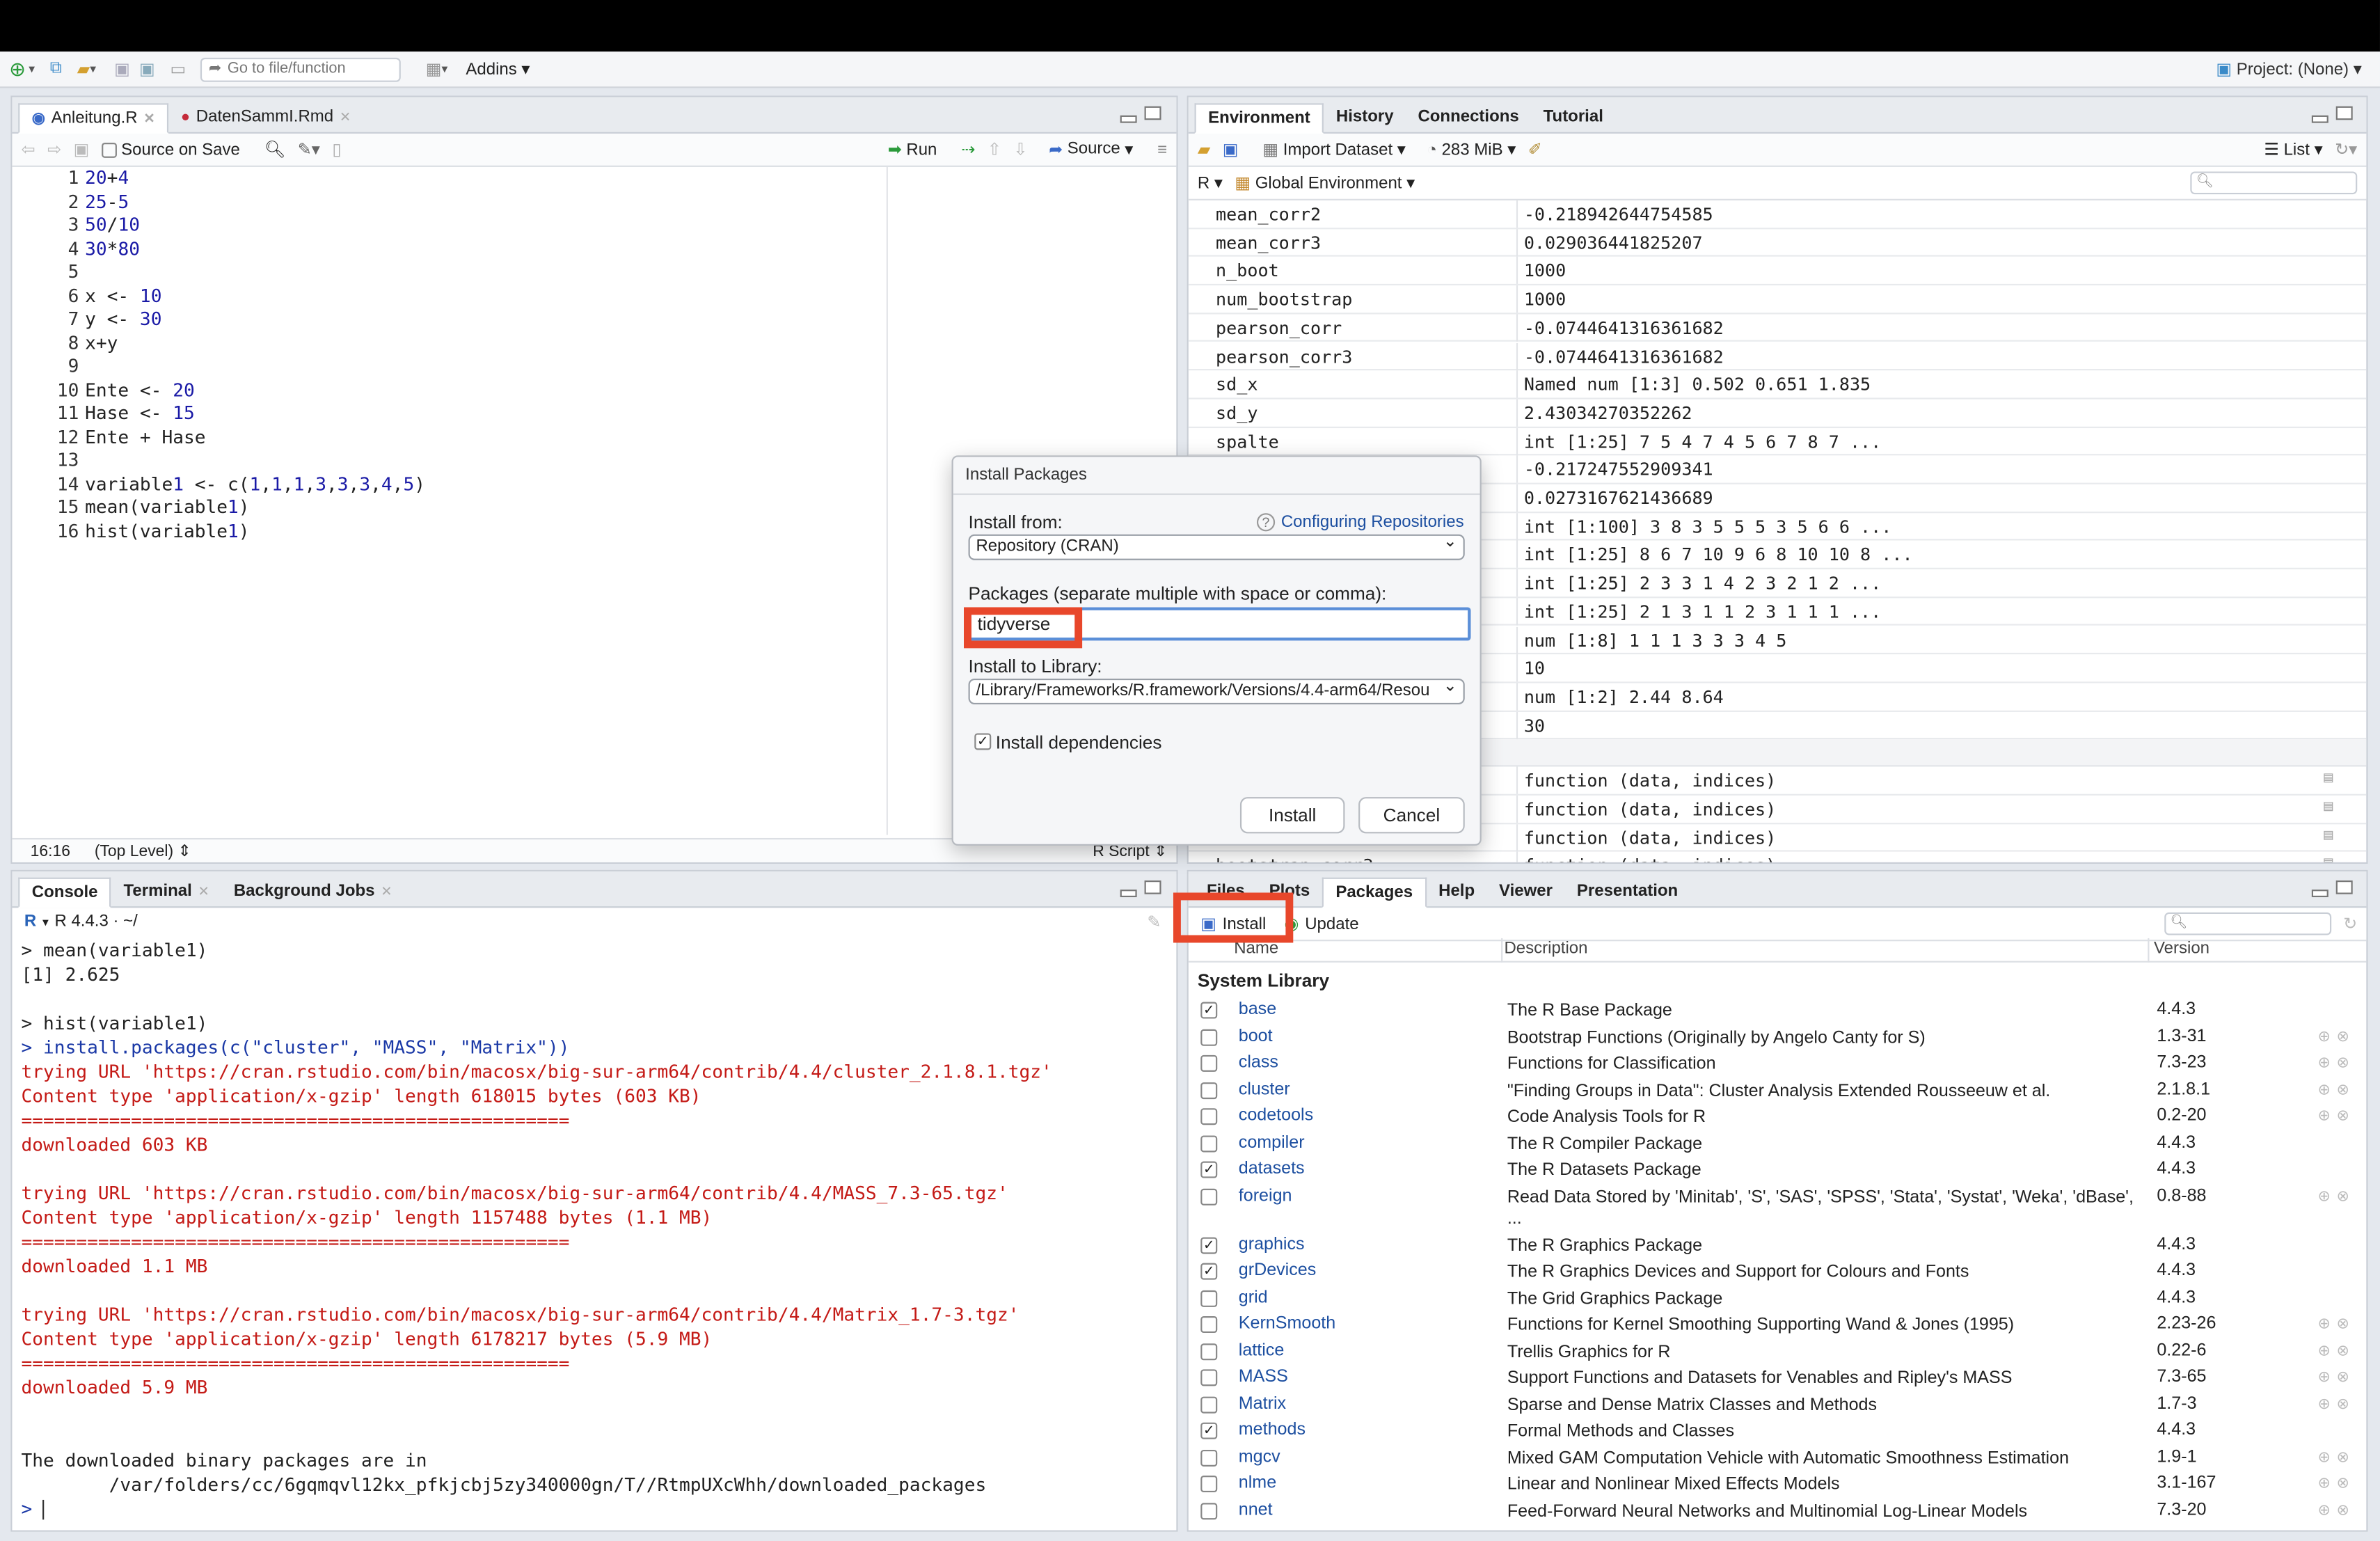 The width and height of the screenshot is (2380, 1541). I want to click on scope-selector: (Top Level) ⇕, so click(143, 850).